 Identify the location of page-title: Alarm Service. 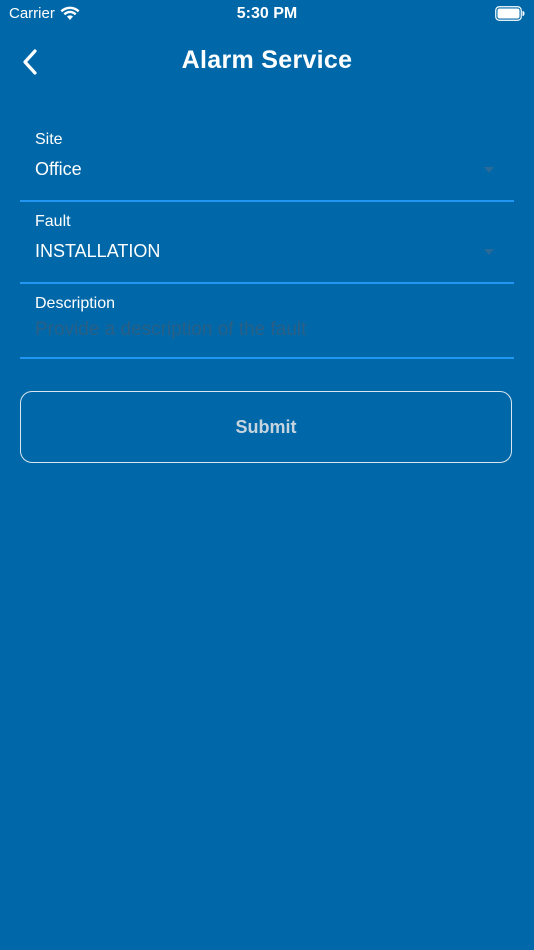
(267, 60).